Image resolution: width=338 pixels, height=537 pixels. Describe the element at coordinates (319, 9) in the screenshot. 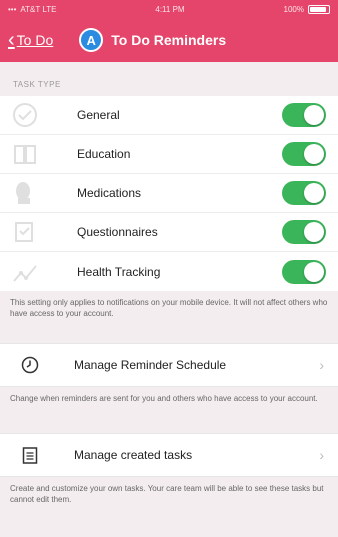

I see `battery-icon` at that location.